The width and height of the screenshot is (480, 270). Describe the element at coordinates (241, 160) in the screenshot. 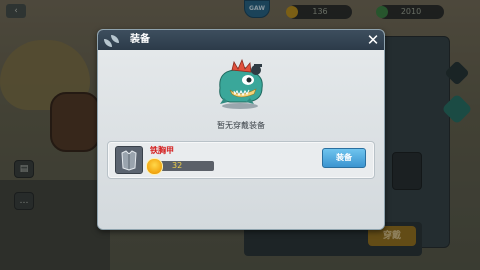

I see `equipment-list-item: 铁胸甲 32 装备` at that location.